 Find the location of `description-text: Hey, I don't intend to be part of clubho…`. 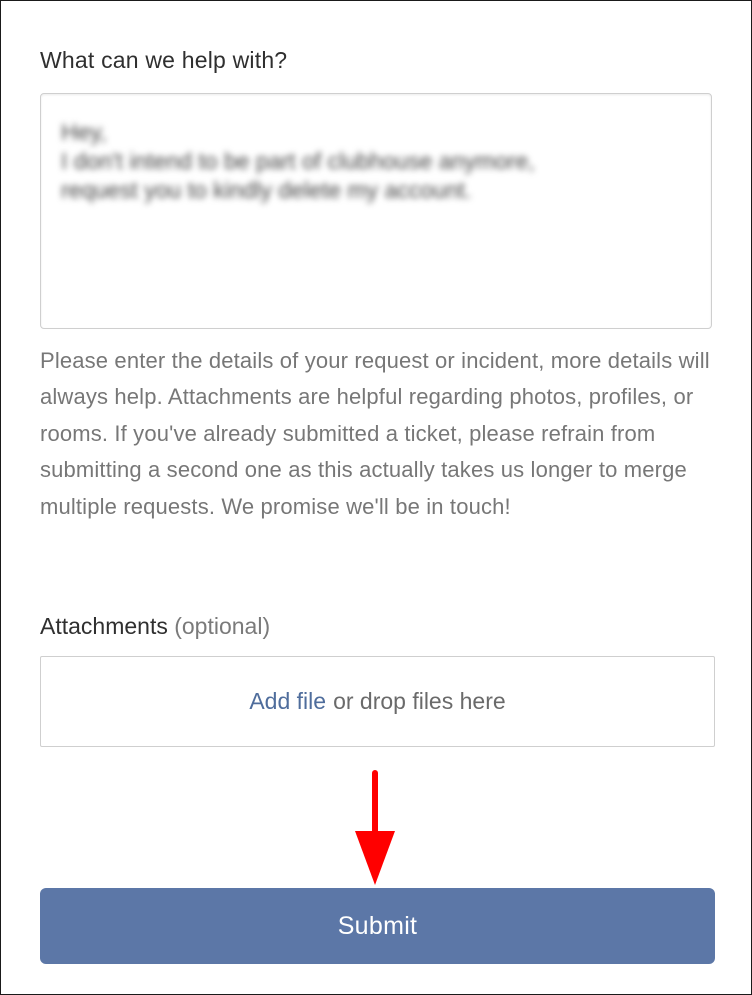

description-text: Hey, I don't intend to be part of clubho… is located at coordinates (298, 161).